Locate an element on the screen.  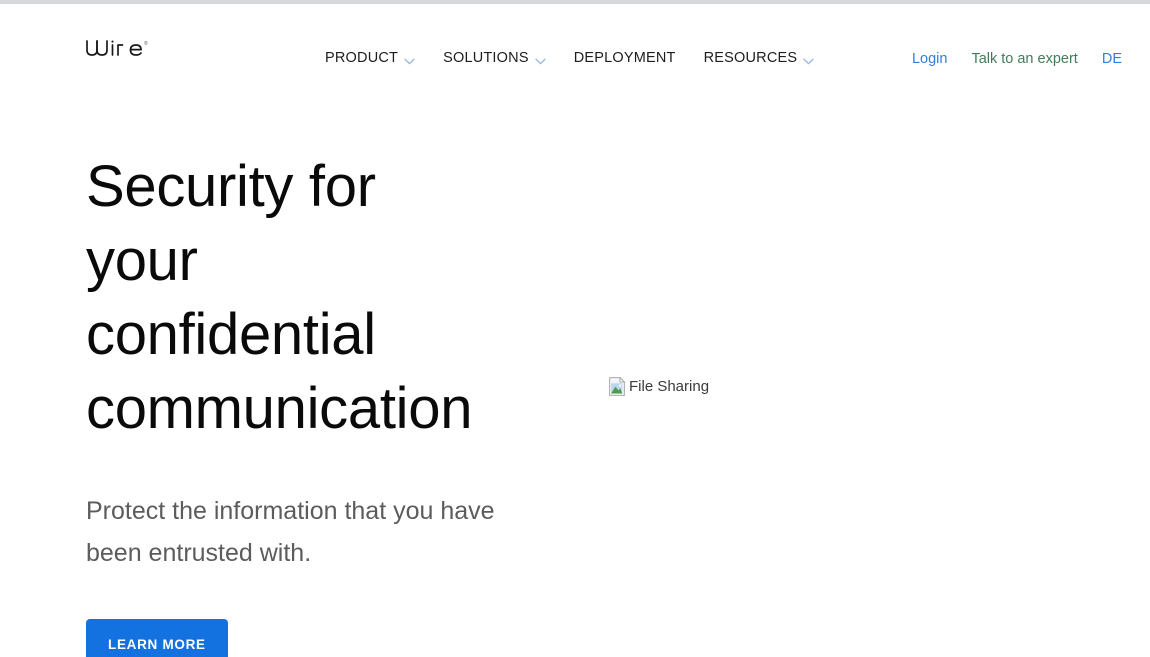
nav-item-deployment-label: DEPLOYMENT is located at coordinates (624, 58).